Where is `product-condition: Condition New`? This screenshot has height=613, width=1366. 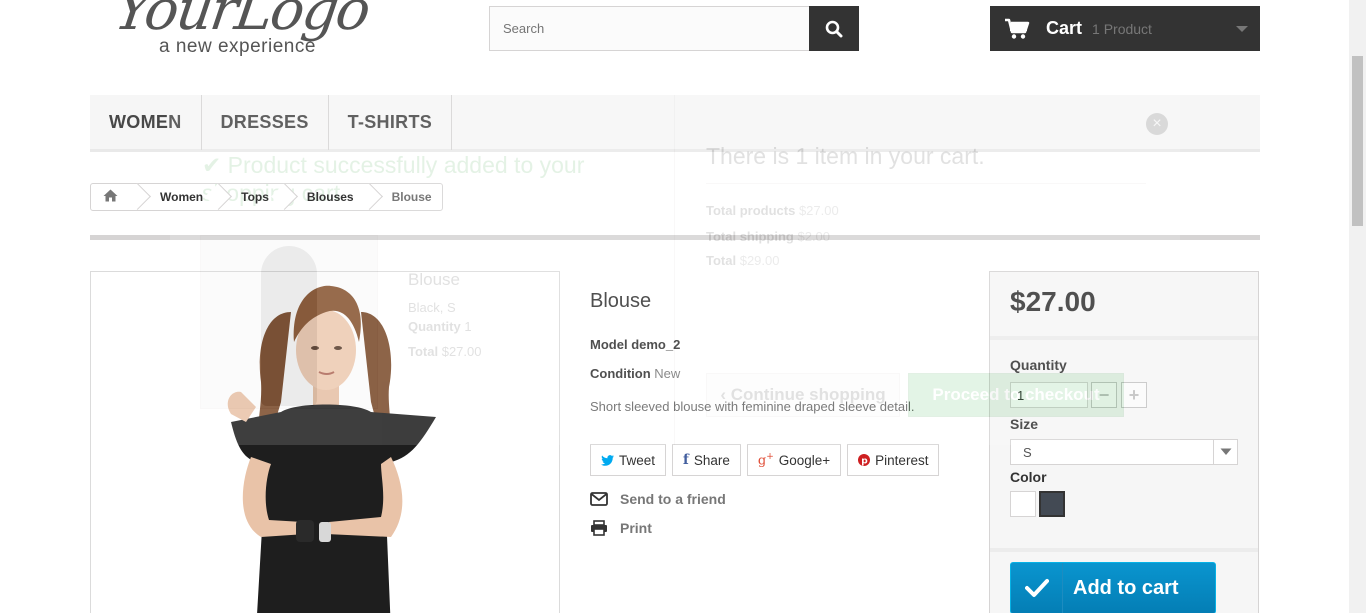
product-condition: Condition New is located at coordinates (635, 373).